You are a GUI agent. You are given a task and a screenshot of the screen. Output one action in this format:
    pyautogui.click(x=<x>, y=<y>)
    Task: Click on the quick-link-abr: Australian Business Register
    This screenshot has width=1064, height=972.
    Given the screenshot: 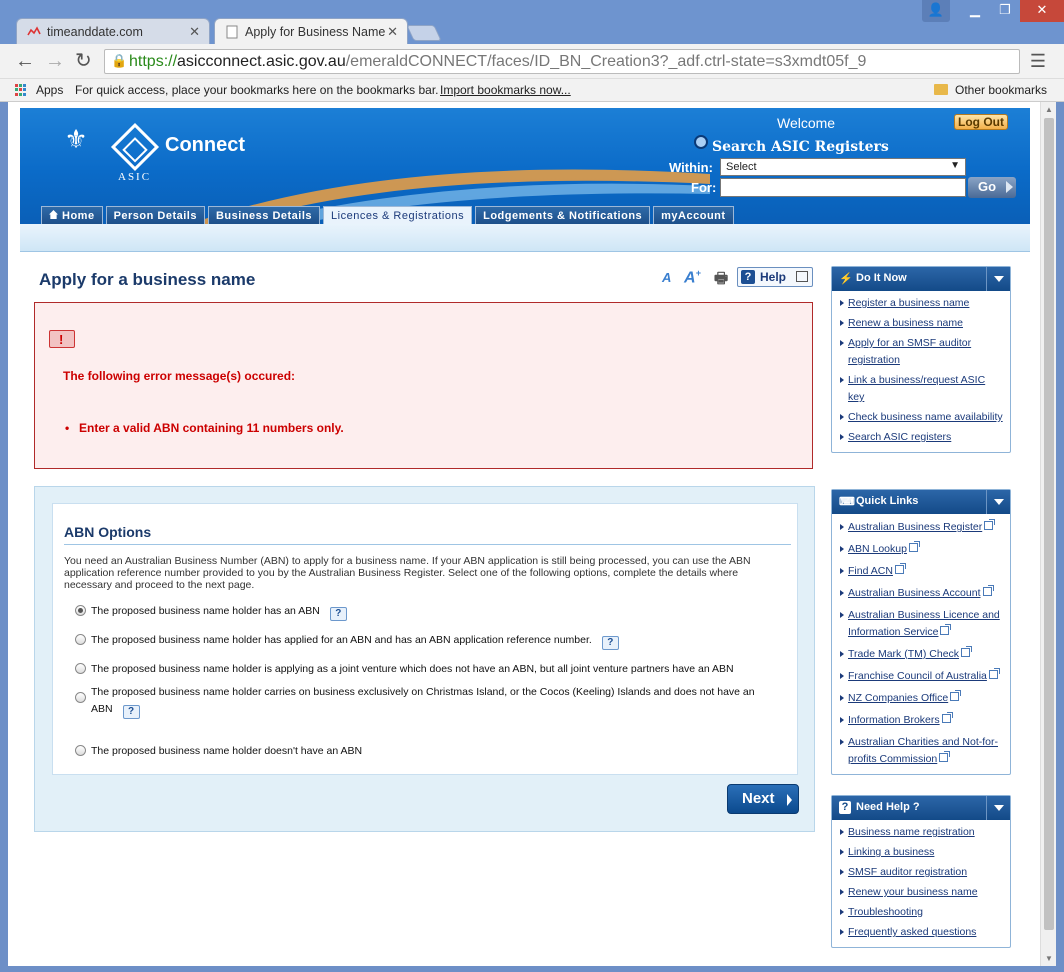 What is the action you would take?
    pyautogui.click(x=922, y=527)
    